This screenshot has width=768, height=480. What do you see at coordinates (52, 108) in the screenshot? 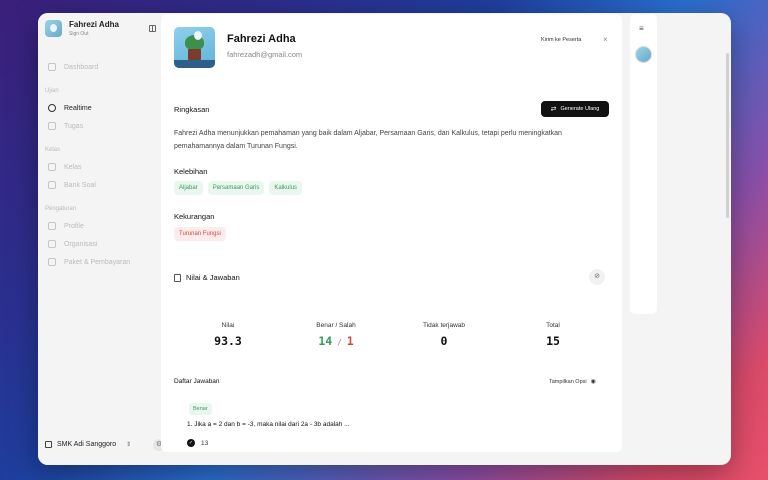
I see `sparkle-icon` at bounding box center [52, 108].